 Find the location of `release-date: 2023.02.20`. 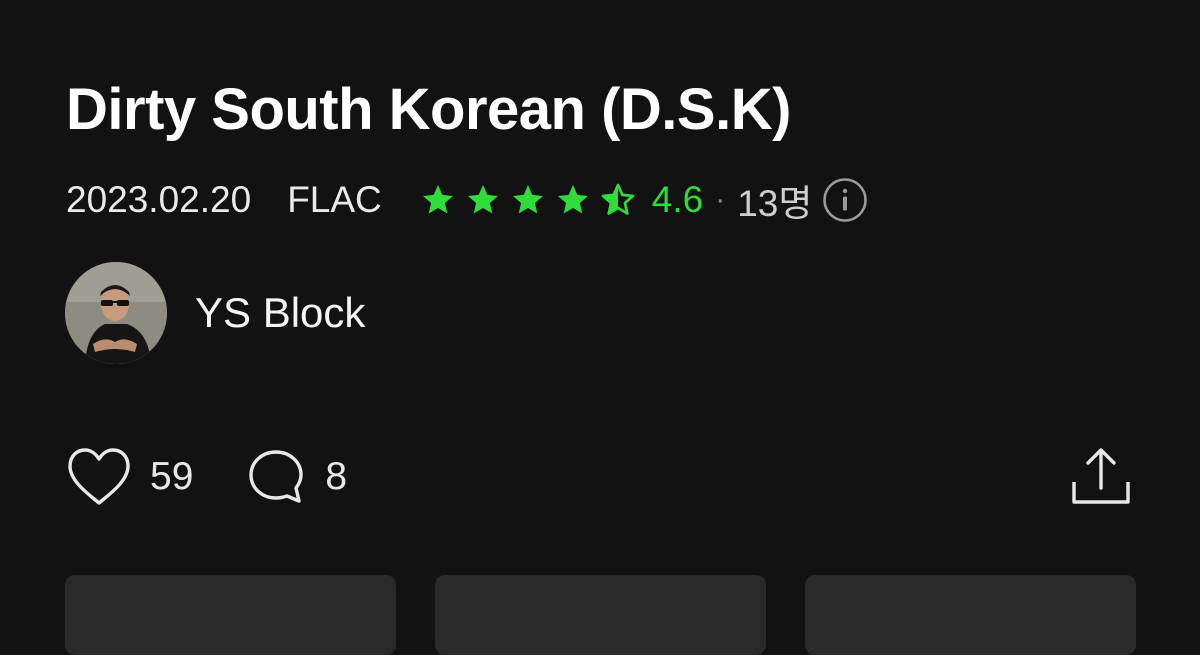

release-date: 2023.02.20 is located at coordinates (159, 199).